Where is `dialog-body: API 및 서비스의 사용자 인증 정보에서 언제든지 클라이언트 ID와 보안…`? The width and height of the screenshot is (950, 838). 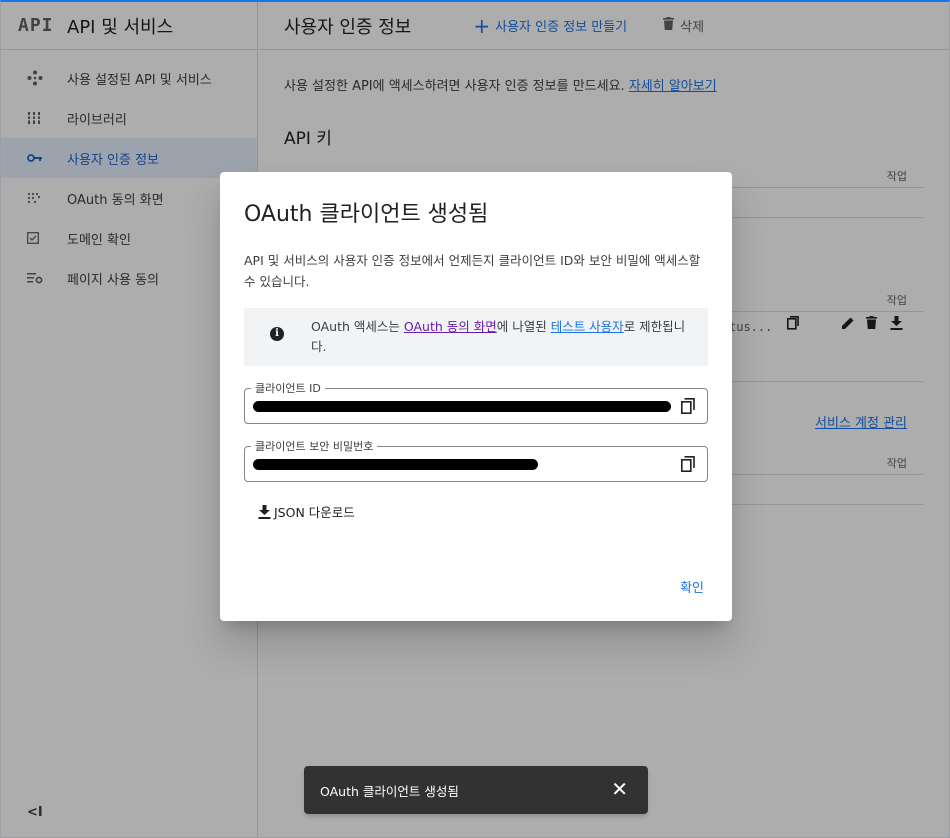 dialog-body: API 및 서비스의 사용자 인증 정보에서 언제든지 클라이언트 ID와 보안… is located at coordinates (472, 271).